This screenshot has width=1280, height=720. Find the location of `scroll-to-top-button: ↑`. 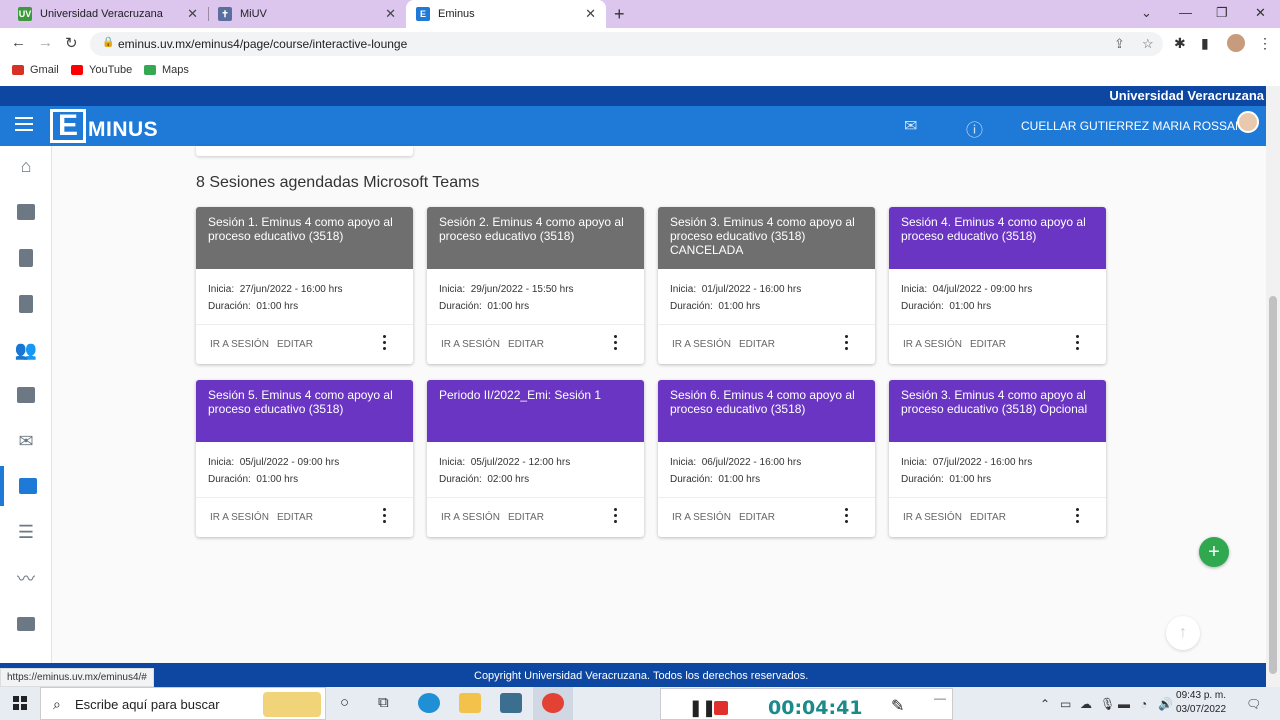

scroll-to-top-button: ↑ is located at coordinates (1183, 633).